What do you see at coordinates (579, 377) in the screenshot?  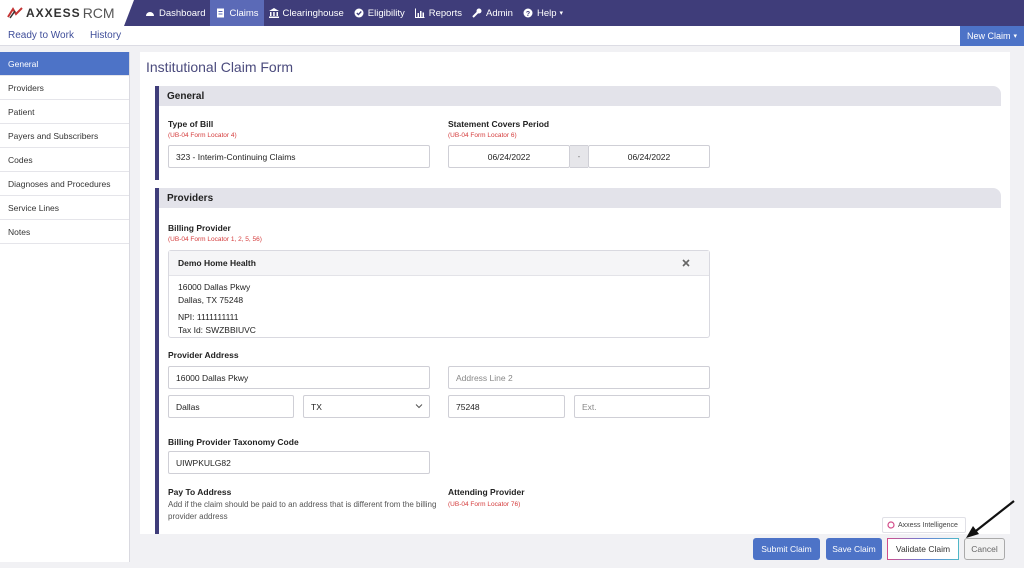 I see `address-line2-field: Address Line 2` at bounding box center [579, 377].